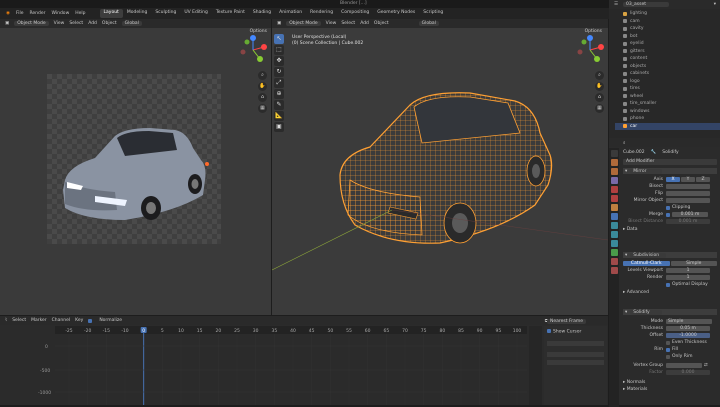  Describe the element at coordinates (671, 22) in the screenshot. I see `list-item: cam` at that location.